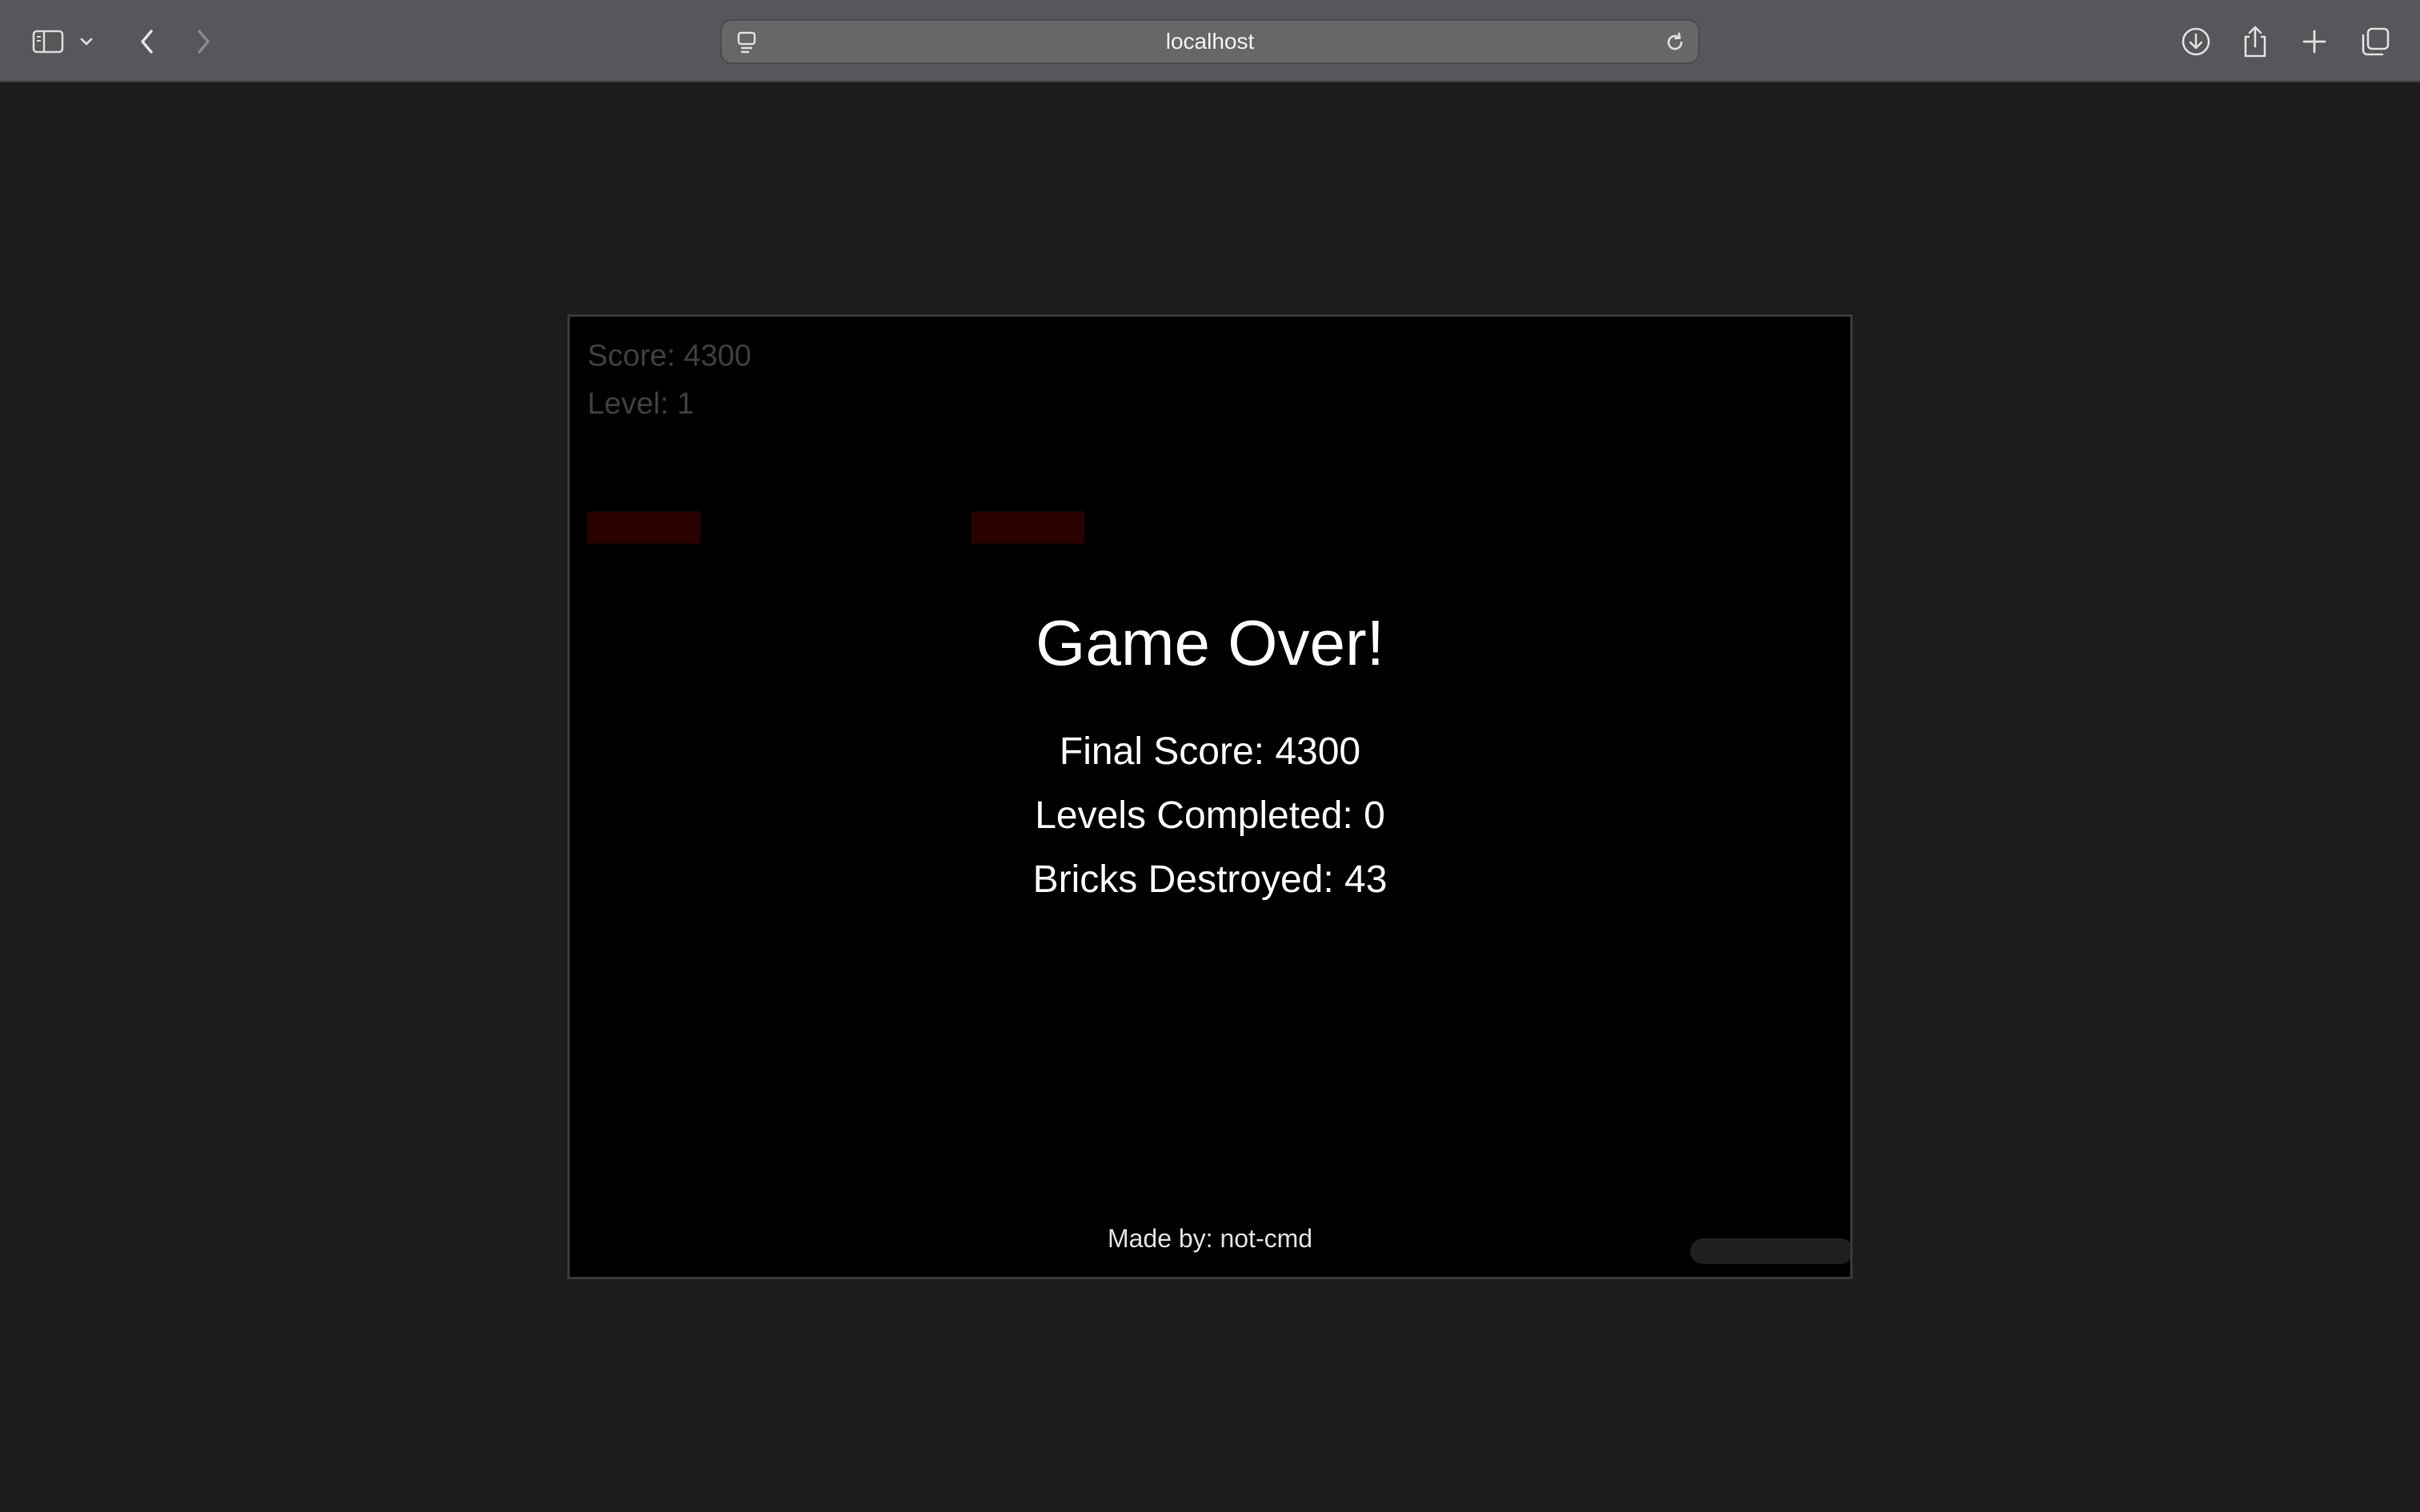  I want to click on share-button, so click(2255, 42).